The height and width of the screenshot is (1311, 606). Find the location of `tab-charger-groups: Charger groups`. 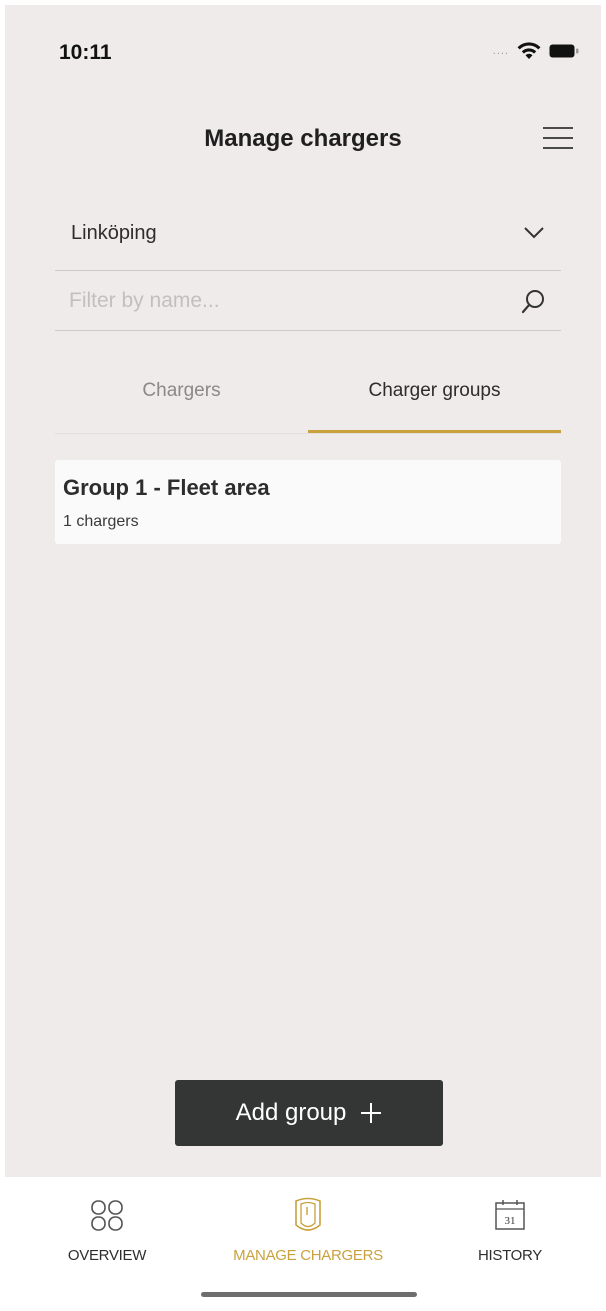

tab-charger-groups: Charger groups is located at coordinates (434, 399).